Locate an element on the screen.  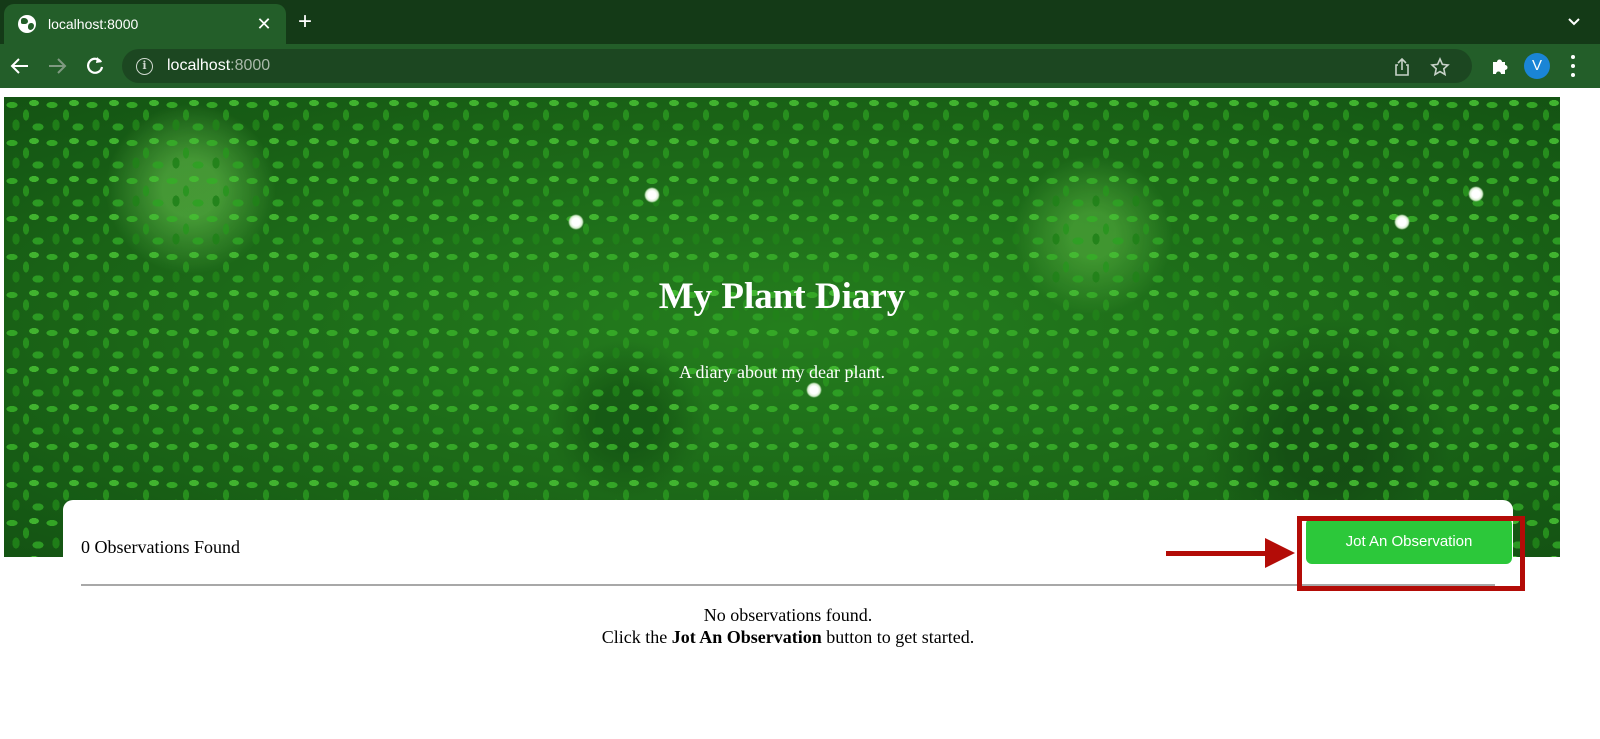
back-arrow-icon is located at coordinates (20, 66).